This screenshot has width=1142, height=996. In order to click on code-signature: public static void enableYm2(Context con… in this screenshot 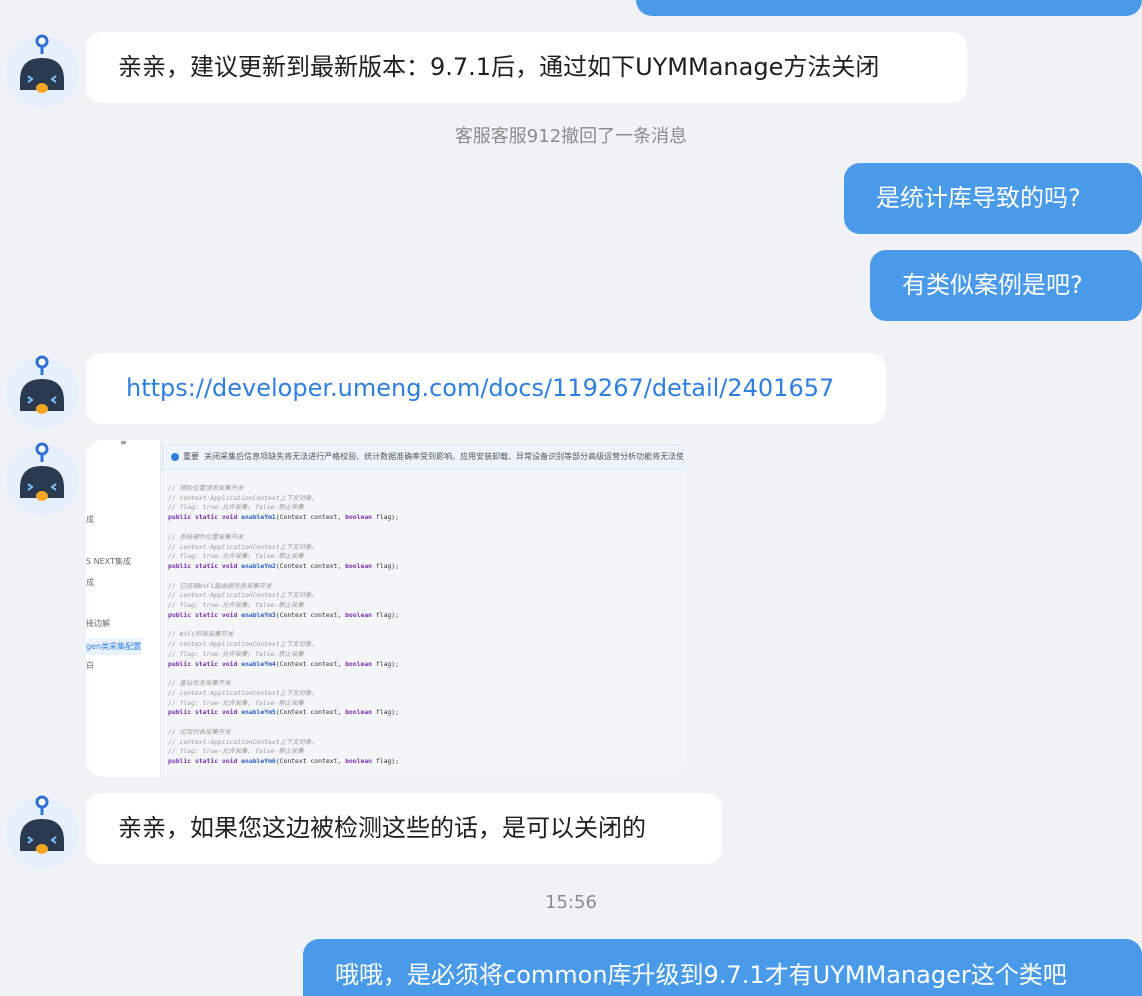, I will do `click(283, 565)`.